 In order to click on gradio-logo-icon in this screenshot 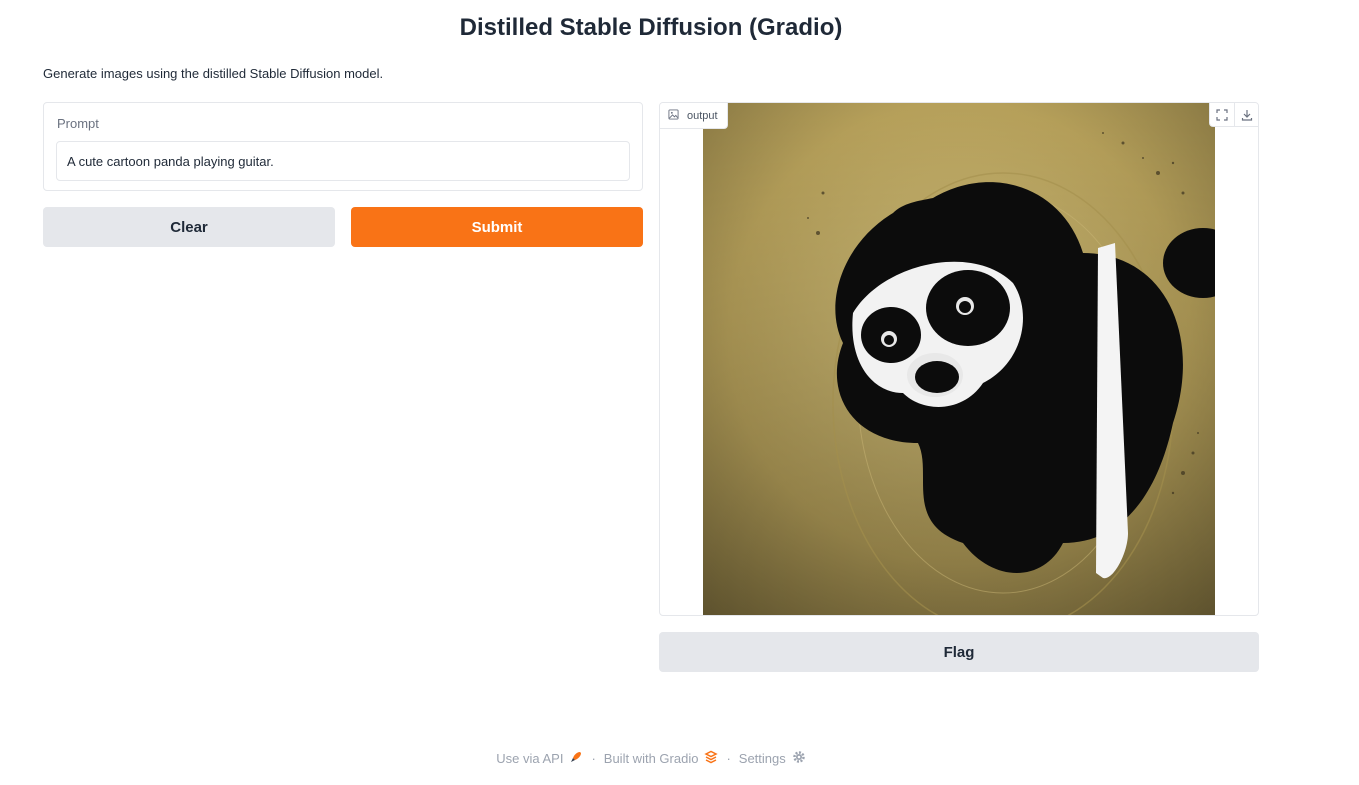, I will do `click(711, 758)`.